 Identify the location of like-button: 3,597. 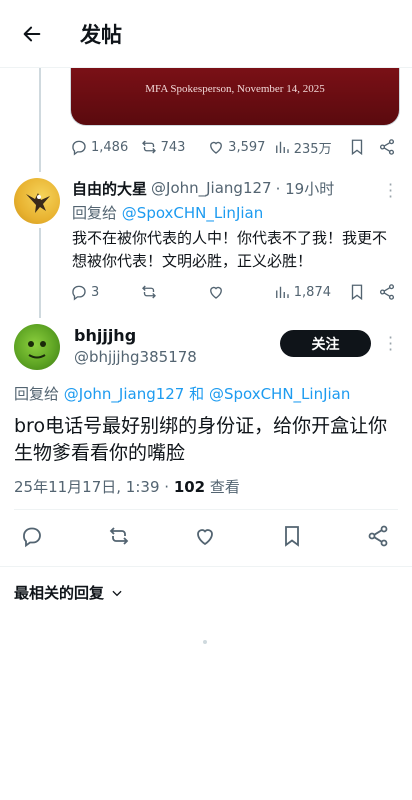
(240, 147).